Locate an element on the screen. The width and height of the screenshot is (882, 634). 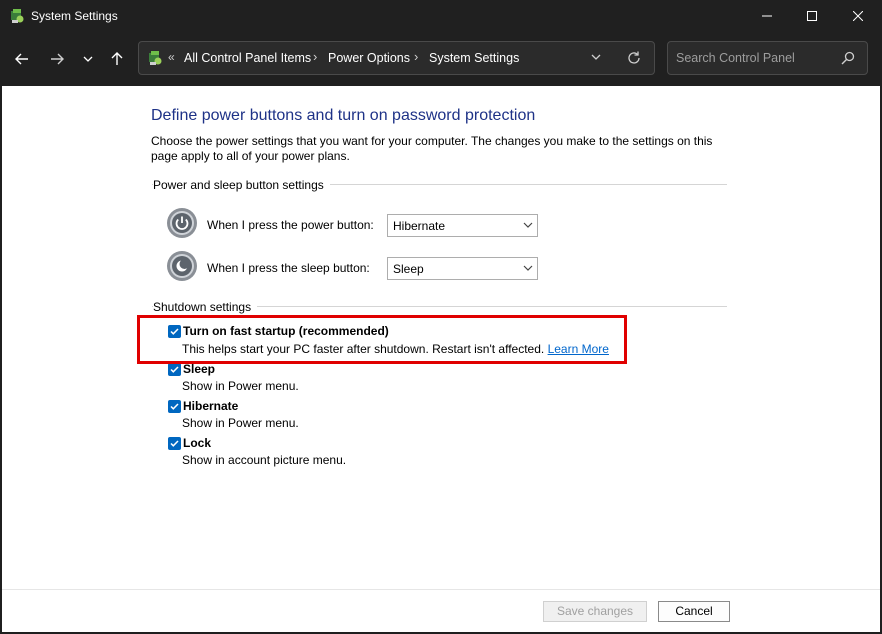
back-button is located at coordinates (22, 59).